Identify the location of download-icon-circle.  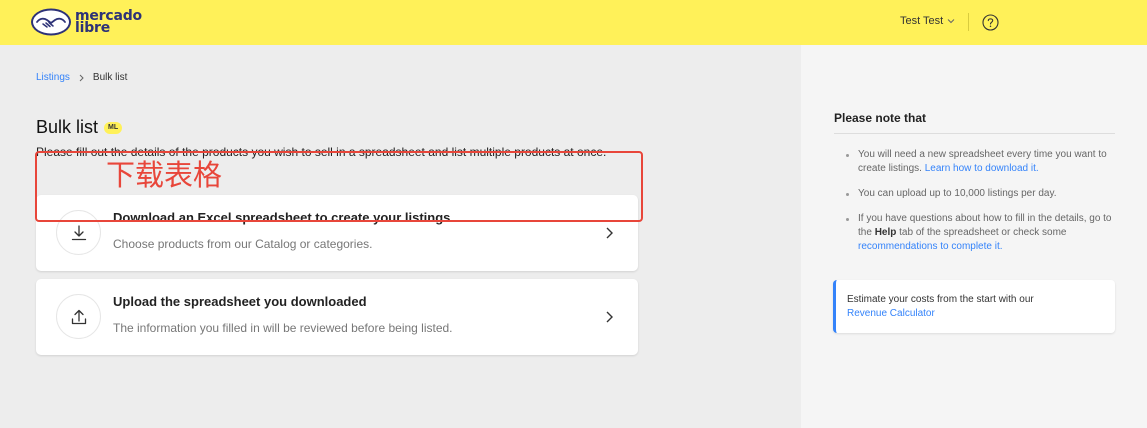
(78, 232).